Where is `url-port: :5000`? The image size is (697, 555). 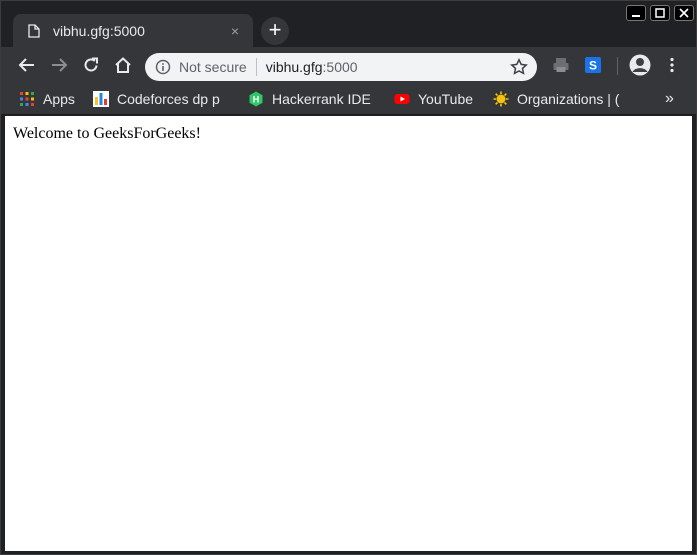
url-port: :5000 is located at coordinates (340, 67).